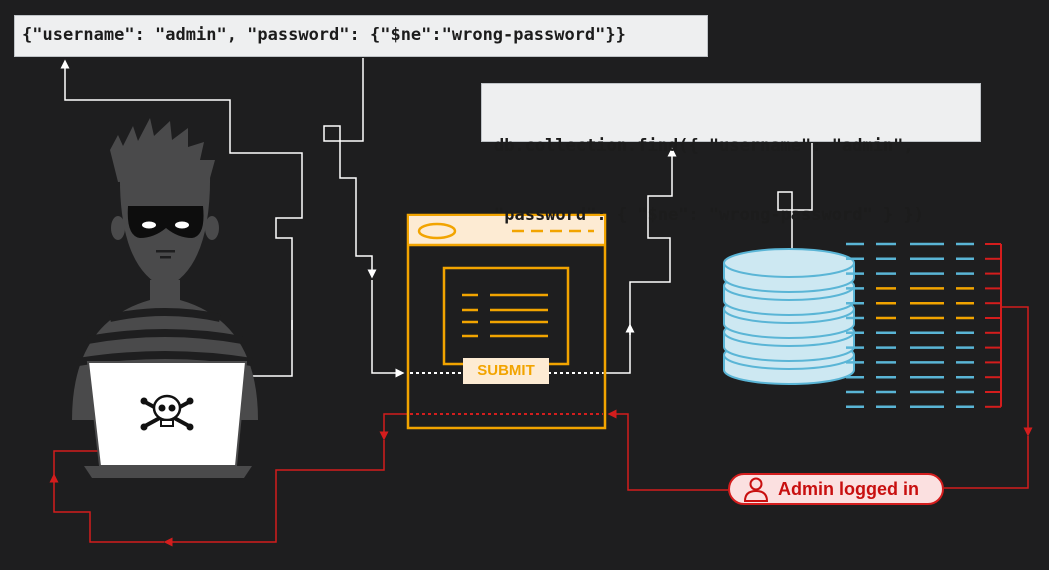 This screenshot has width=1049, height=570. I want to click on database-icon, so click(789, 316).